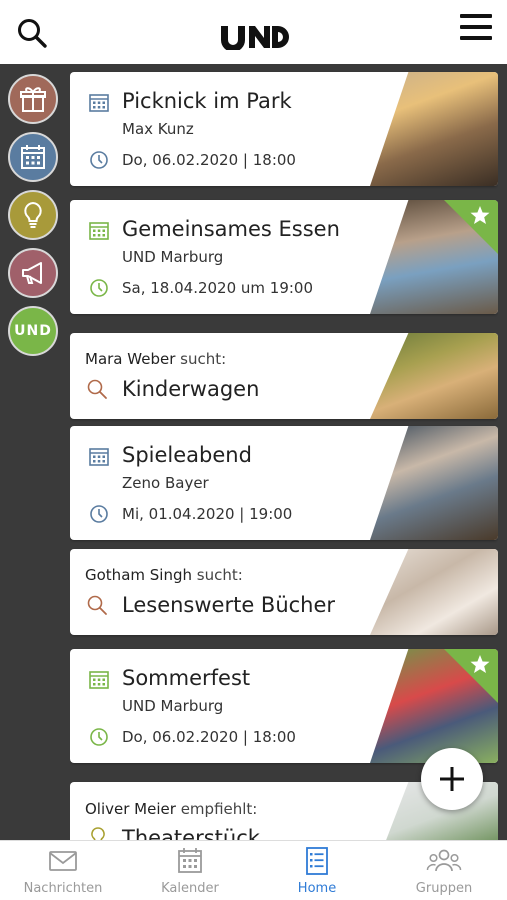  What do you see at coordinates (218, 288) in the screenshot?
I see `event-datetime: Sa, 18.04.2020 um 19:00` at bounding box center [218, 288].